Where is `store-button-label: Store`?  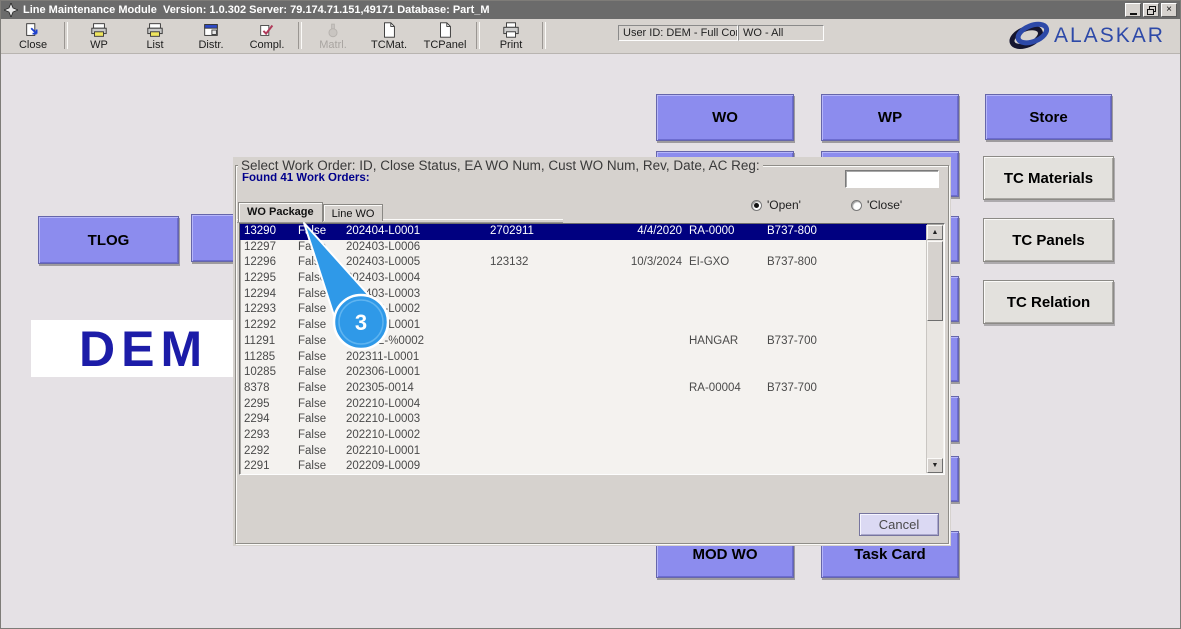
store-button-label: Store is located at coordinates (1048, 117).